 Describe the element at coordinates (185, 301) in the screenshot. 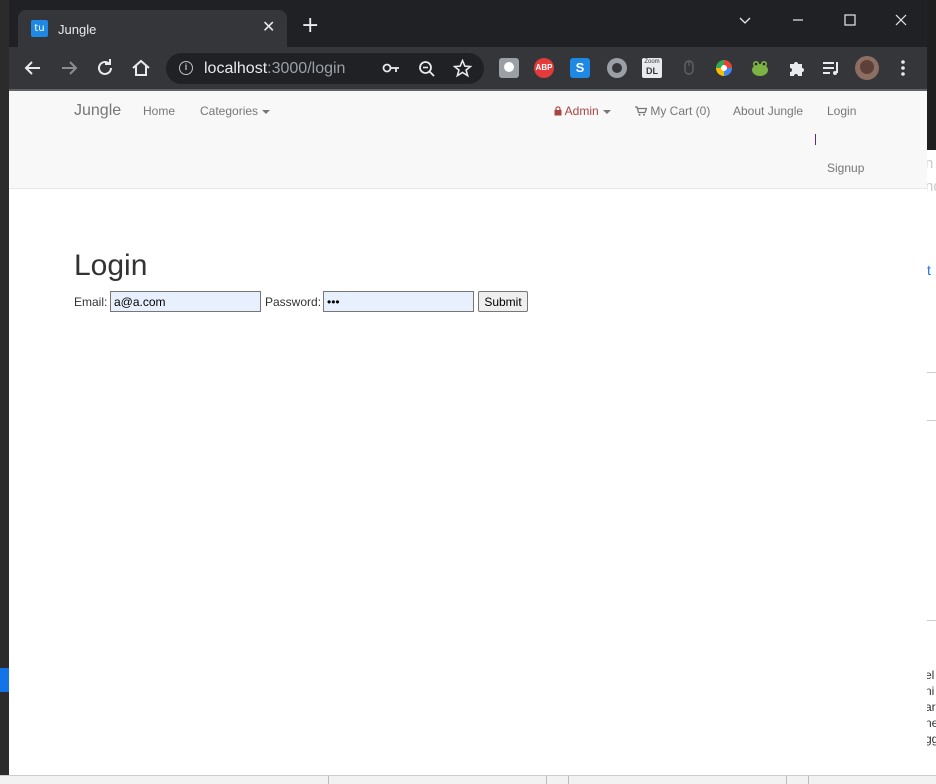

I see `email-field` at that location.